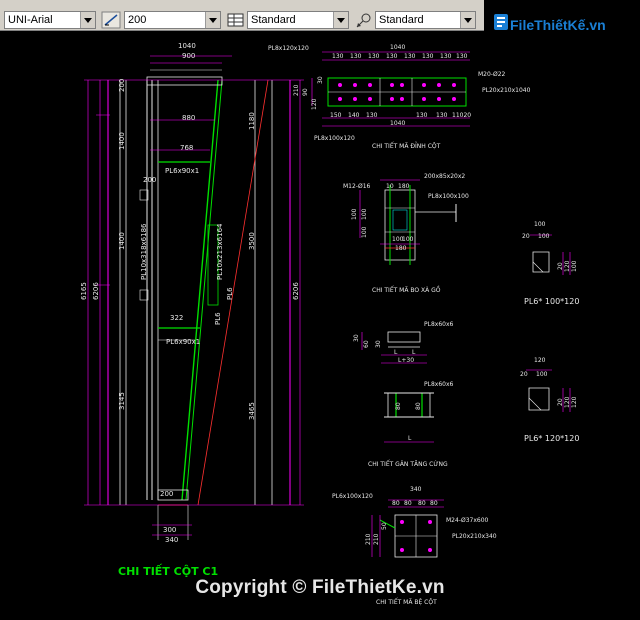 The width and height of the screenshot is (640, 620). Describe the element at coordinates (122, 85) in the screenshot. I see `col-dim-200-top: 200` at that location.